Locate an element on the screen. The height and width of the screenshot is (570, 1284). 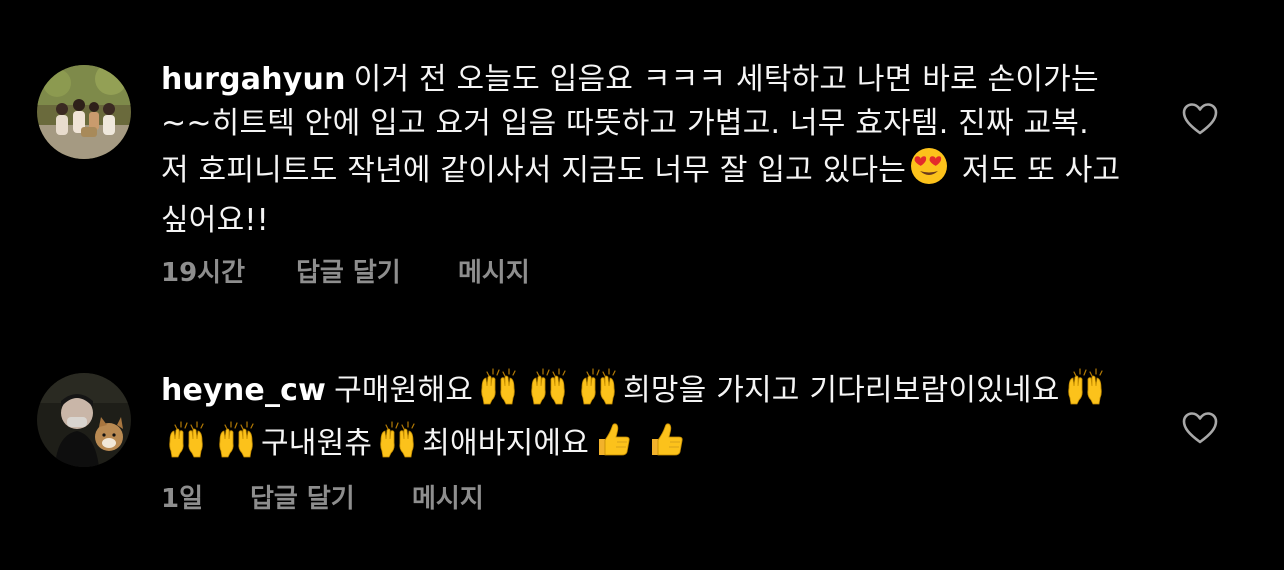
comment-body: 구내원츄 is located at coordinates (317, 443).